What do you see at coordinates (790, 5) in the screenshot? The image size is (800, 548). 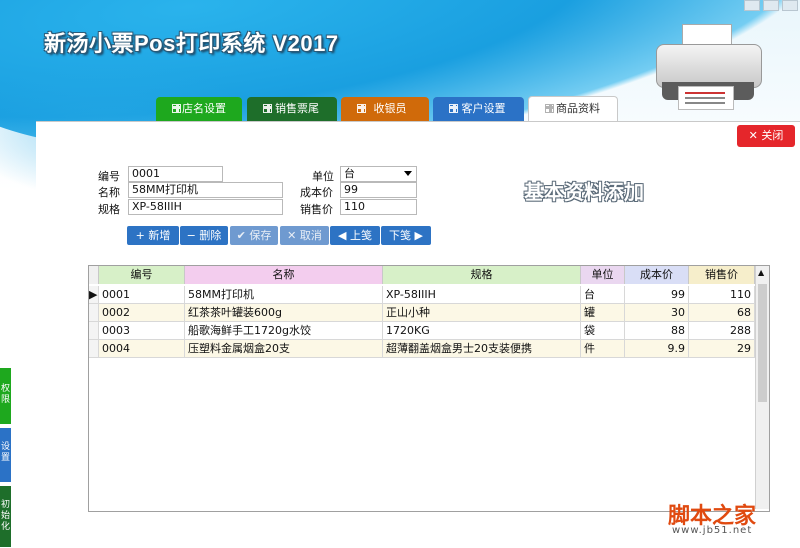 I see `window-close-button` at bounding box center [790, 5].